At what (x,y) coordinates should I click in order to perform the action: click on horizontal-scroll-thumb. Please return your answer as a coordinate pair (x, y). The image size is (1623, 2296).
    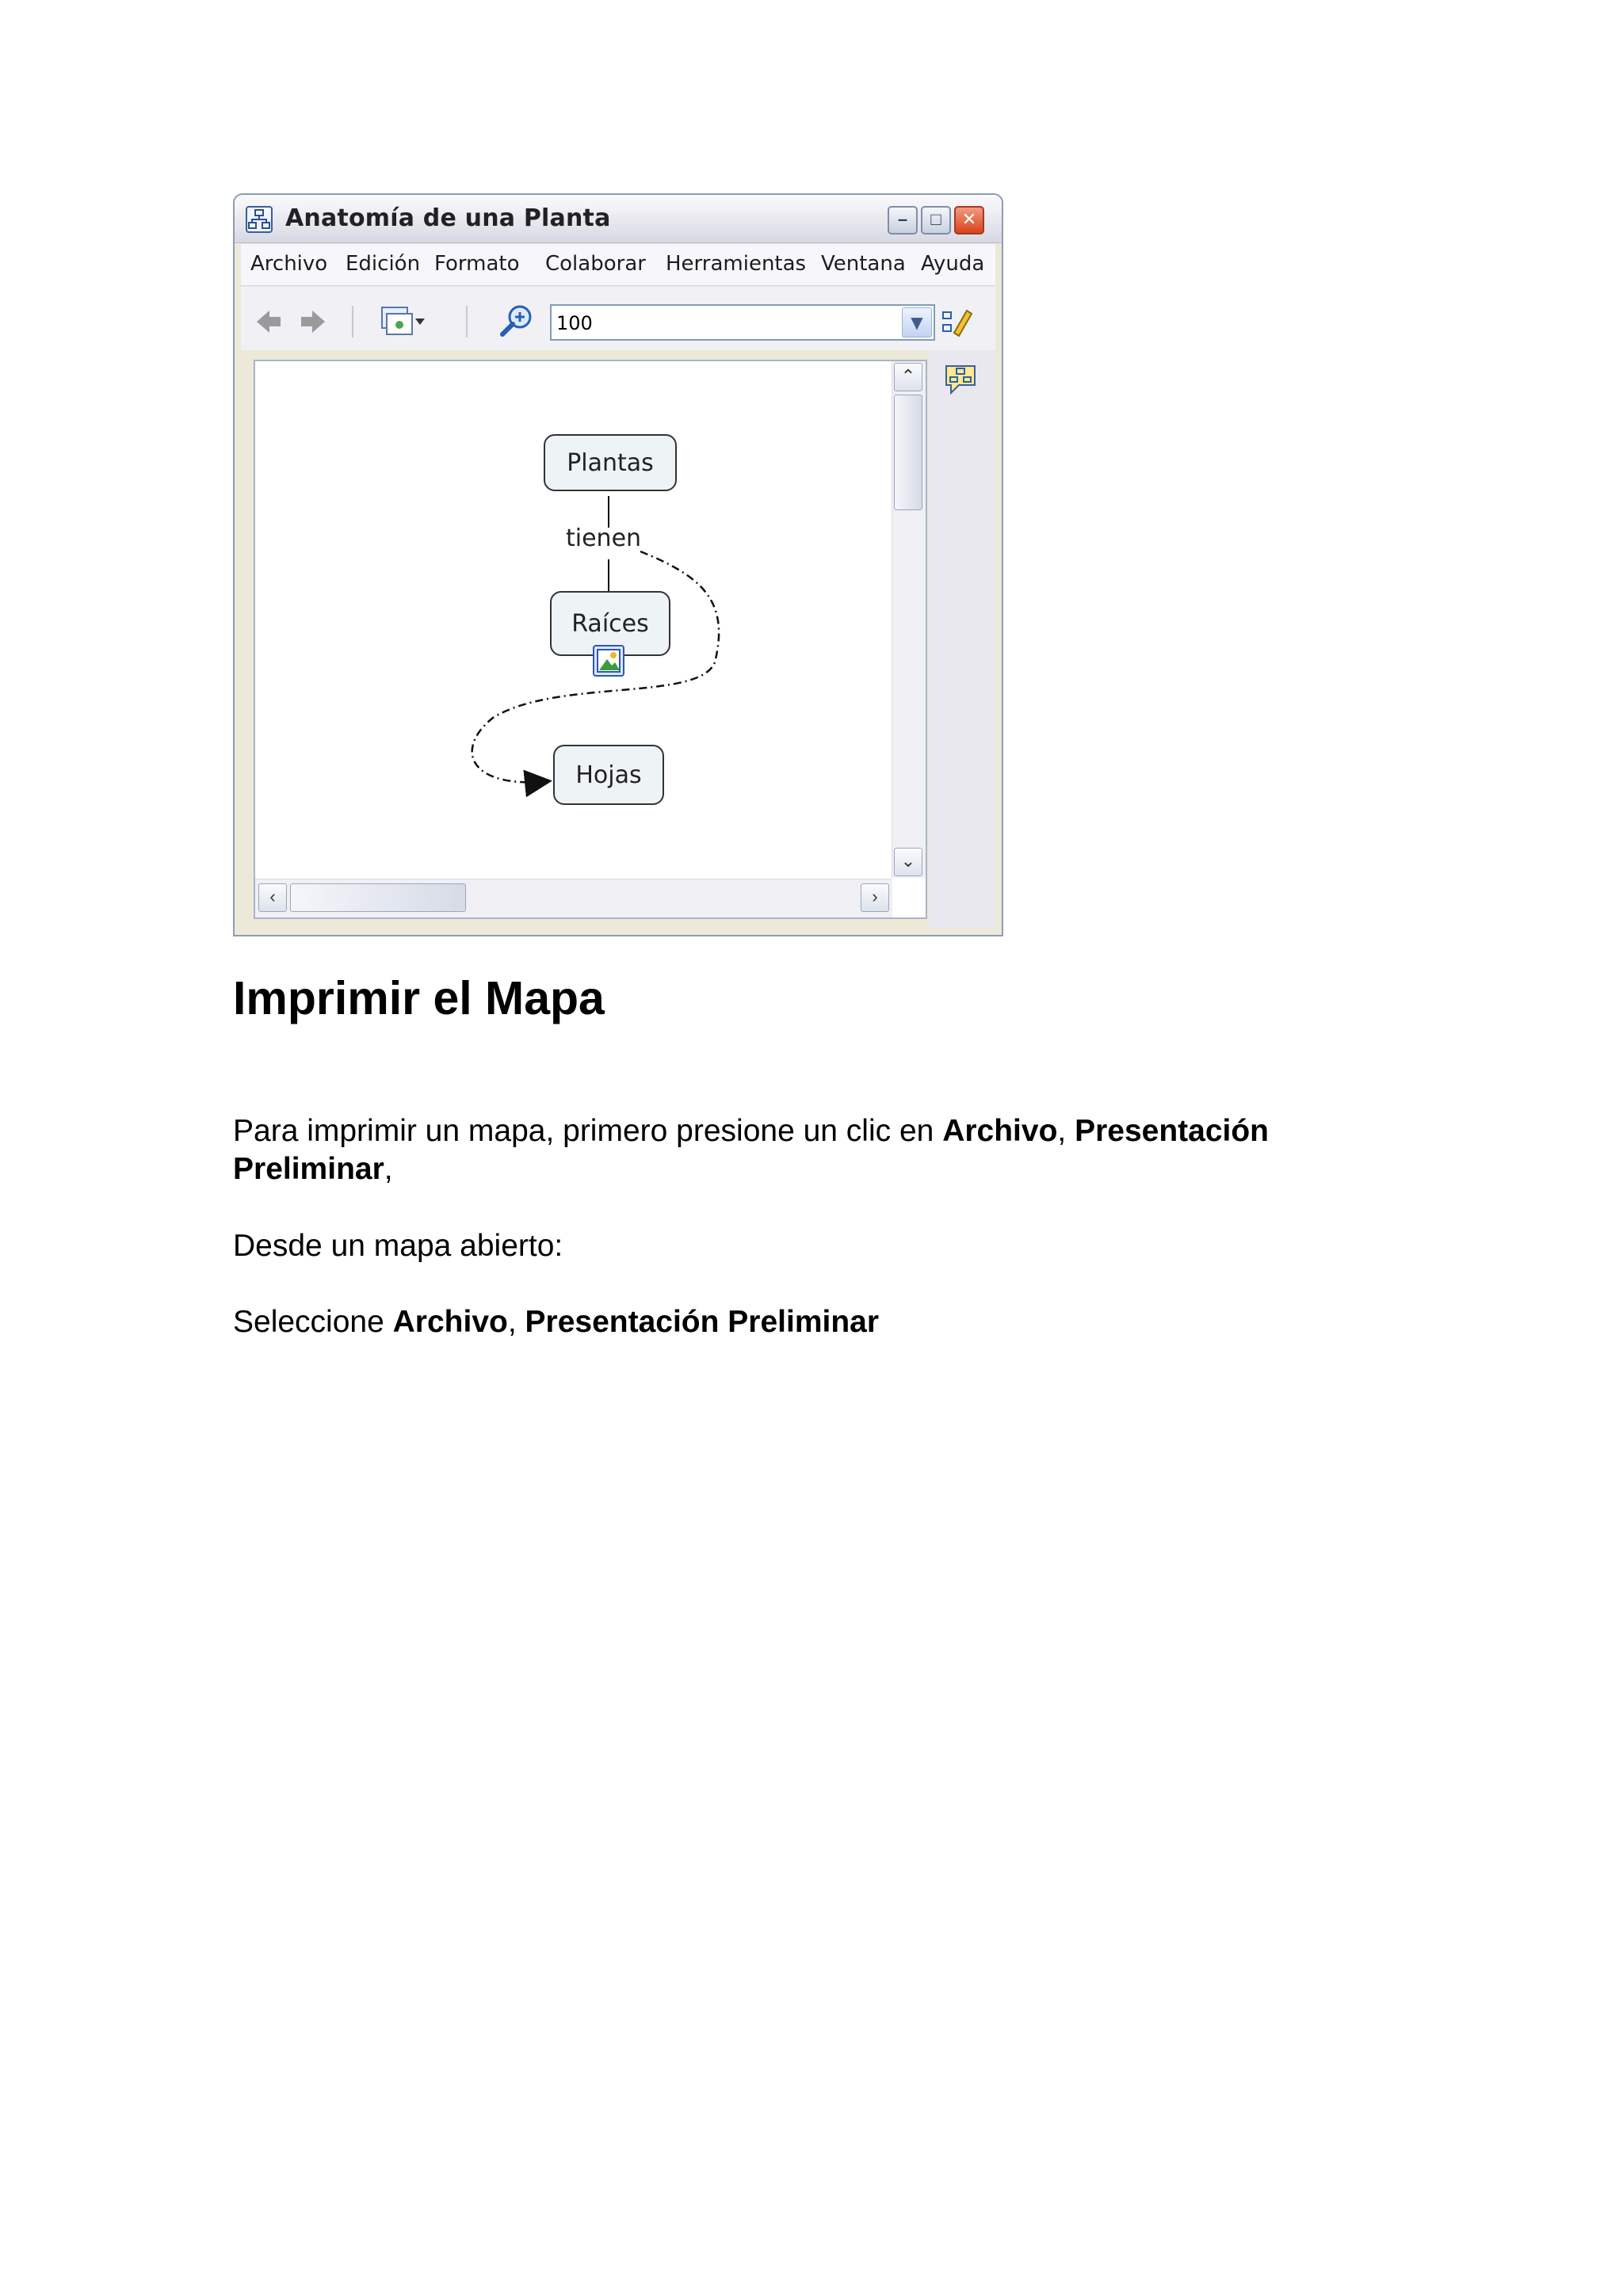
    Looking at the image, I should click on (378, 897).